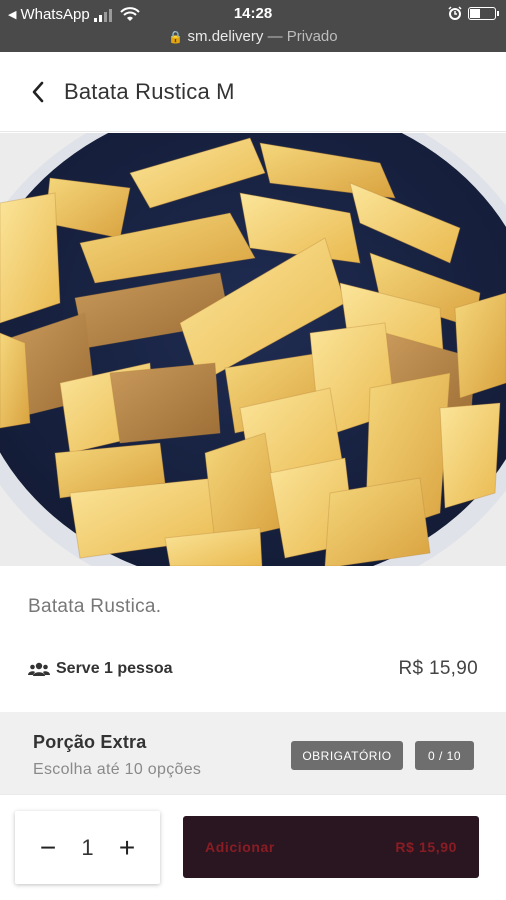 This screenshot has width=506, height=900. What do you see at coordinates (483, 13) in the screenshot?
I see `battery-icon` at bounding box center [483, 13].